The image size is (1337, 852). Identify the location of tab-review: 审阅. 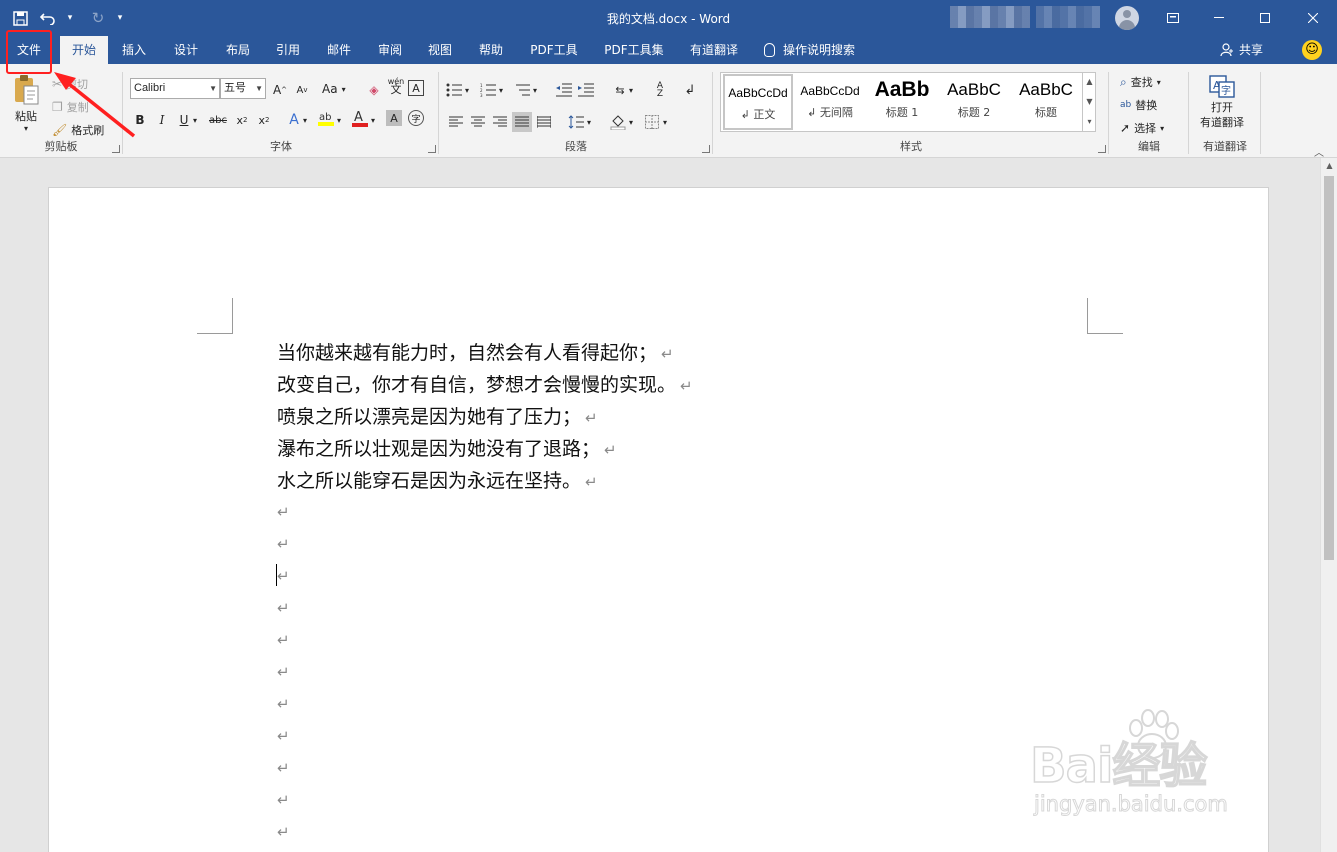
(390, 50).